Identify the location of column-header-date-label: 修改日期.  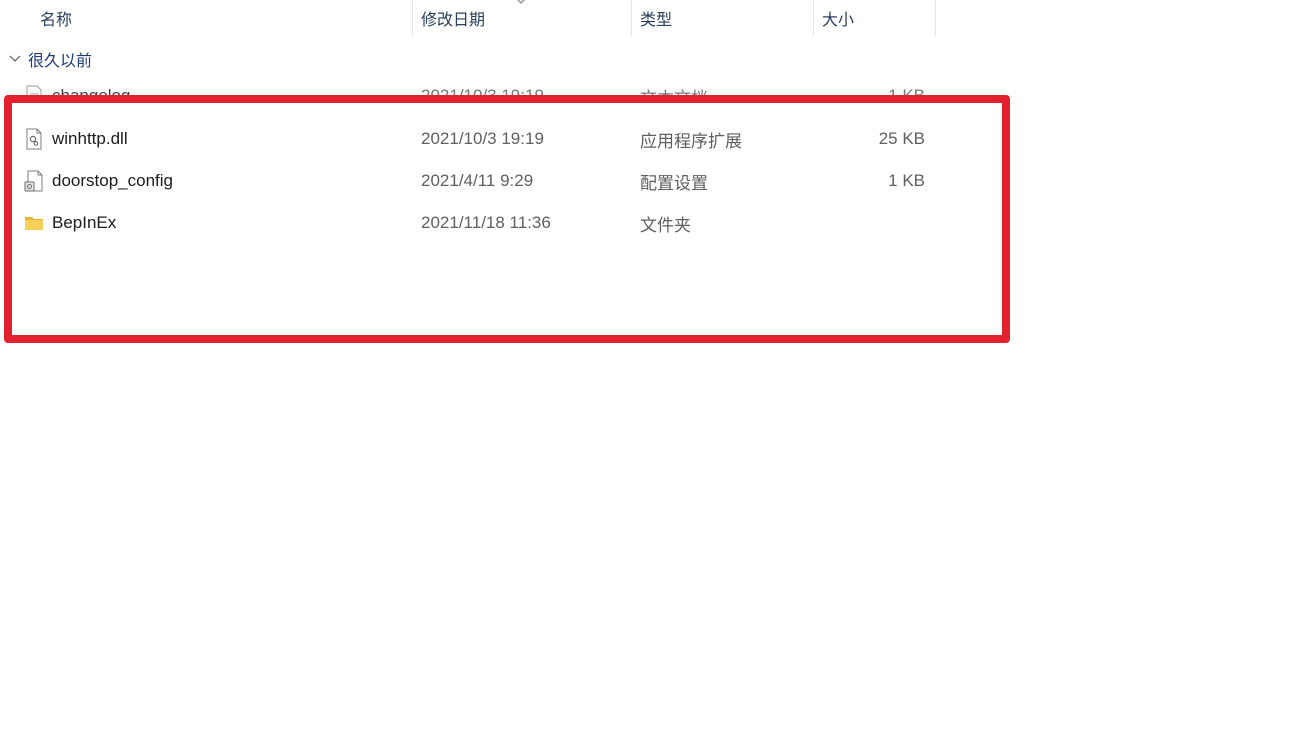
(453, 20).